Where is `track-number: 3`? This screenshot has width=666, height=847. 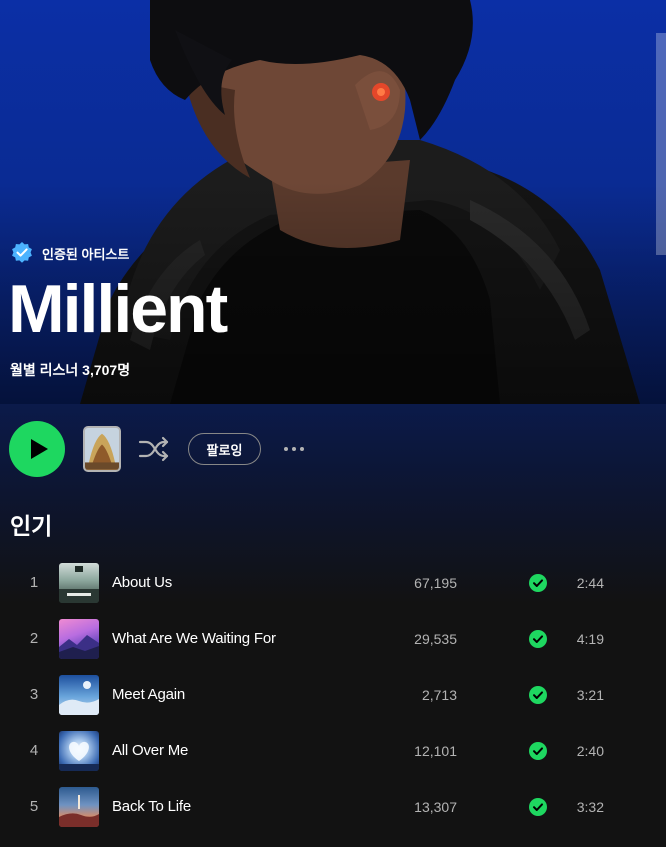
track-number: 3 is located at coordinates (34, 694).